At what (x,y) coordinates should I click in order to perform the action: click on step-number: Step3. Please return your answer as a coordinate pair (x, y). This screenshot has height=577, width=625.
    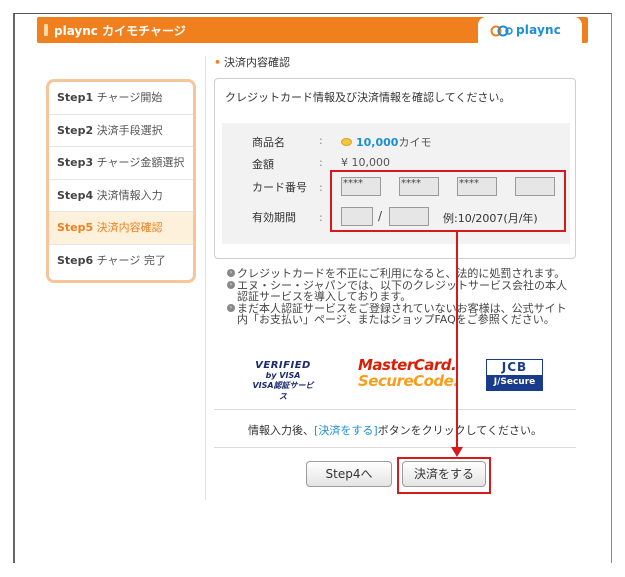
    Looking at the image, I should click on (75, 163).